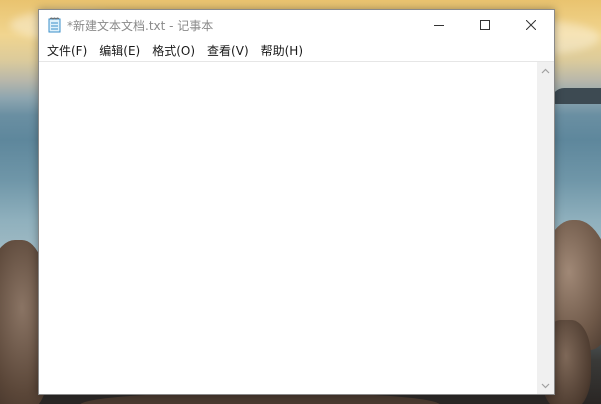 This screenshot has width=601, height=404. What do you see at coordinates (228, 51) in the screenshot?
I see `menu-view: 查看(V)` at bounding box center [228, 51].